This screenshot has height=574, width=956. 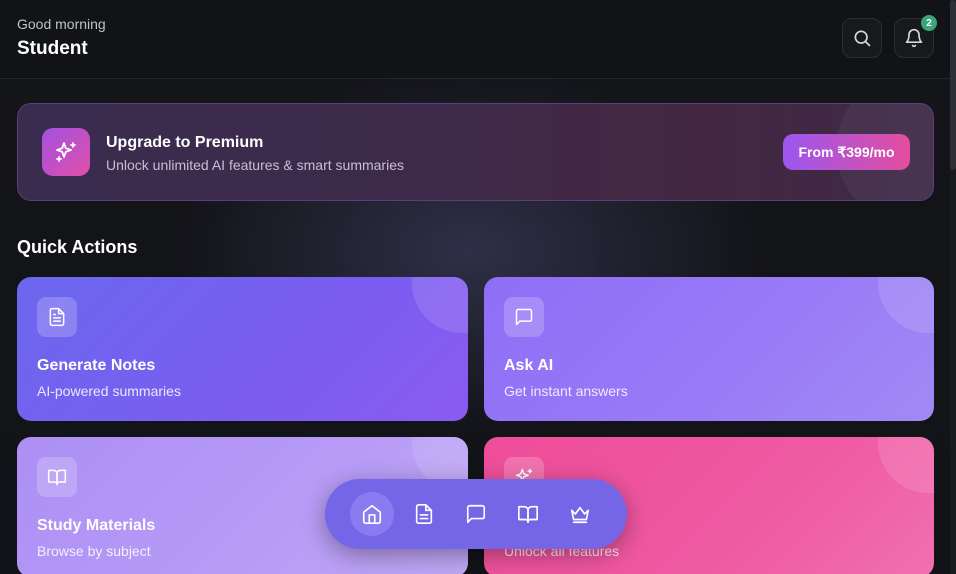 I want to click on card-title: Generate Notes, so click(x=96, y=365).